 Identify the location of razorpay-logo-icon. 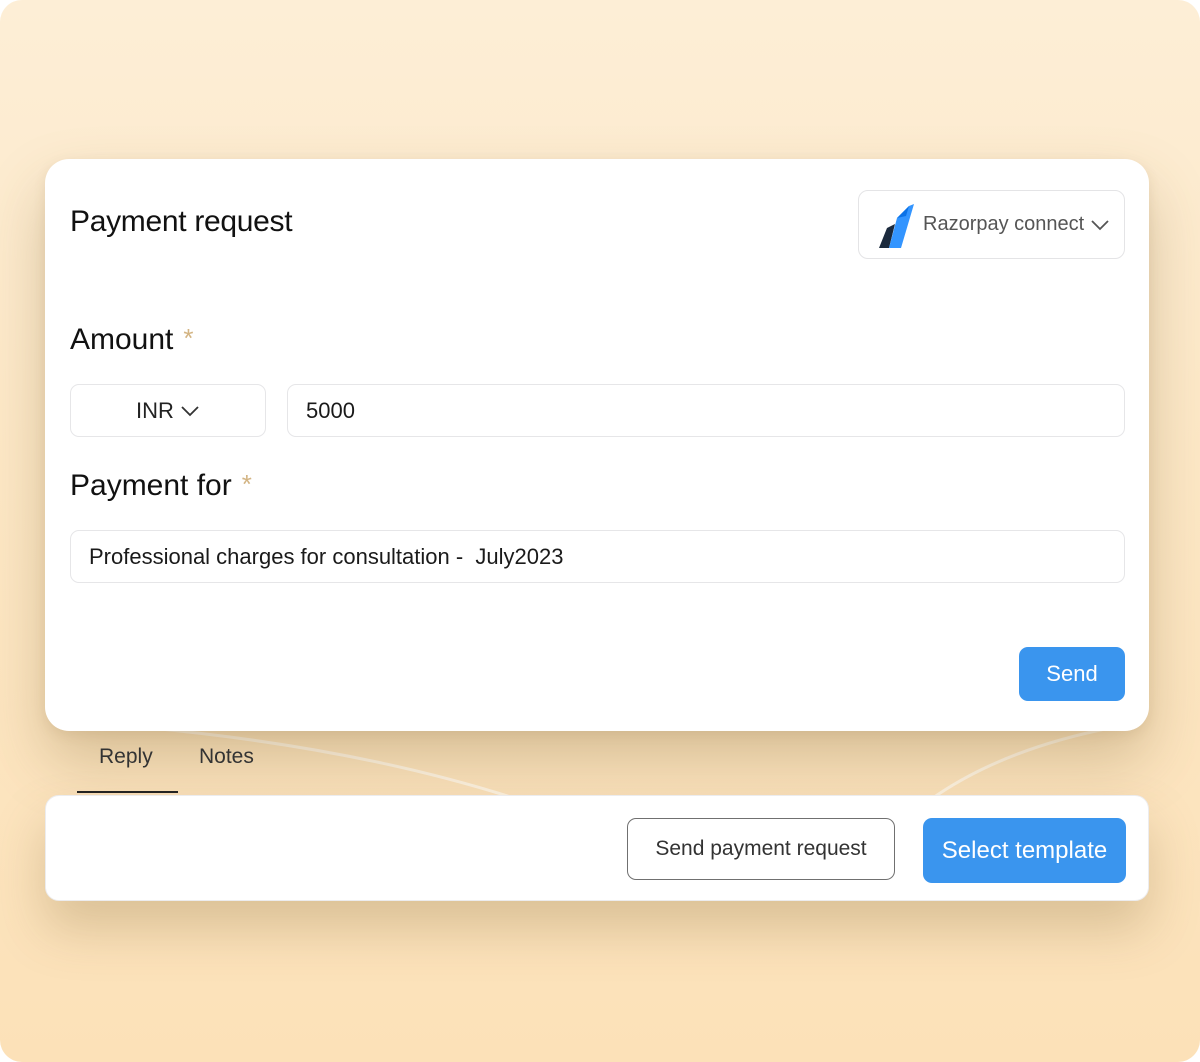
(896, 225).